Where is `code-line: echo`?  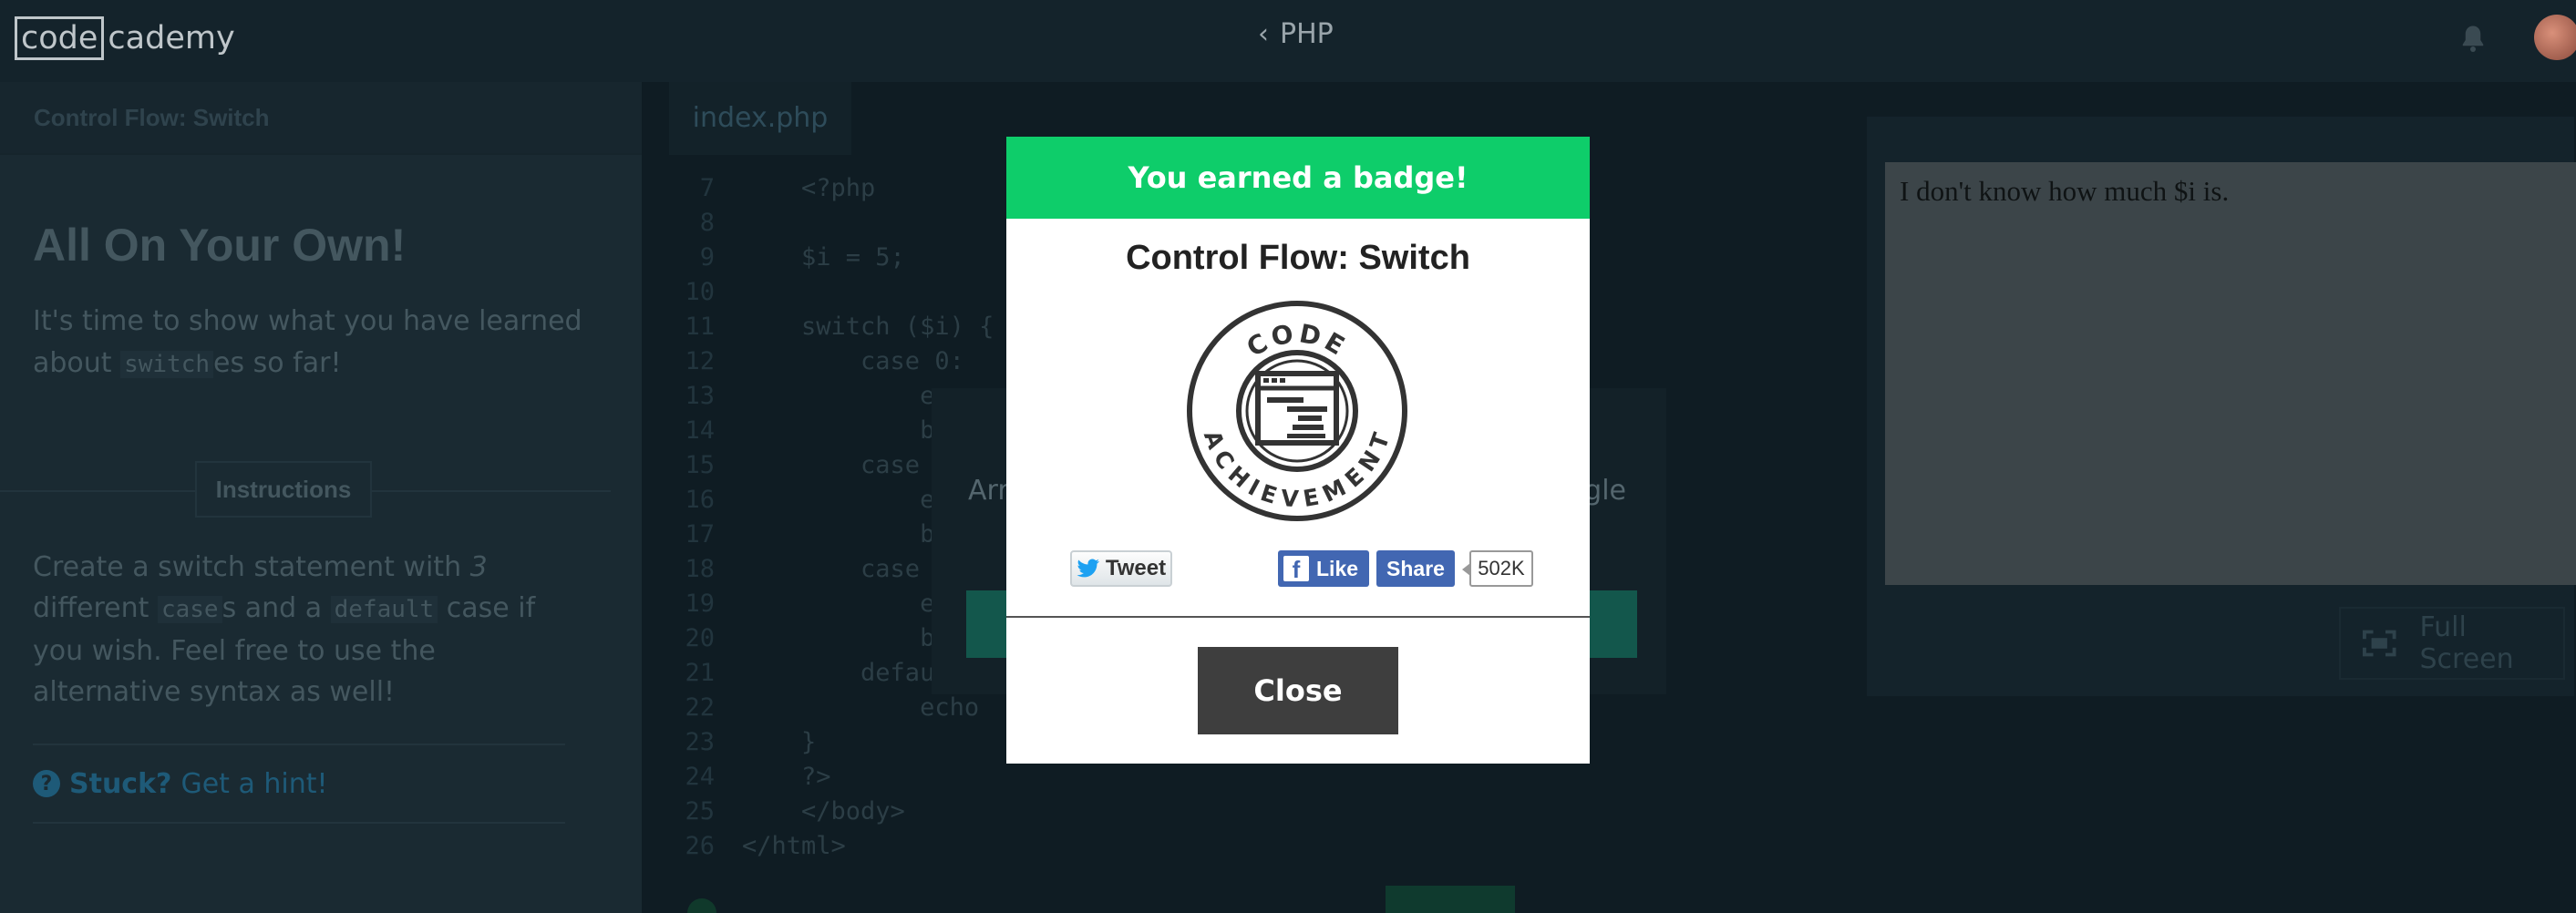 code-line: echo is located at coordinates (861, 707).